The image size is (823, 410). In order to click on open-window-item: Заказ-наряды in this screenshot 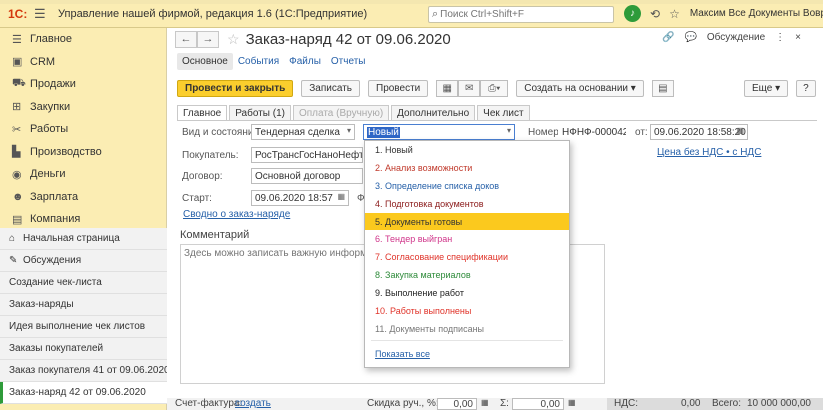, I will do `click(83, 305)`.